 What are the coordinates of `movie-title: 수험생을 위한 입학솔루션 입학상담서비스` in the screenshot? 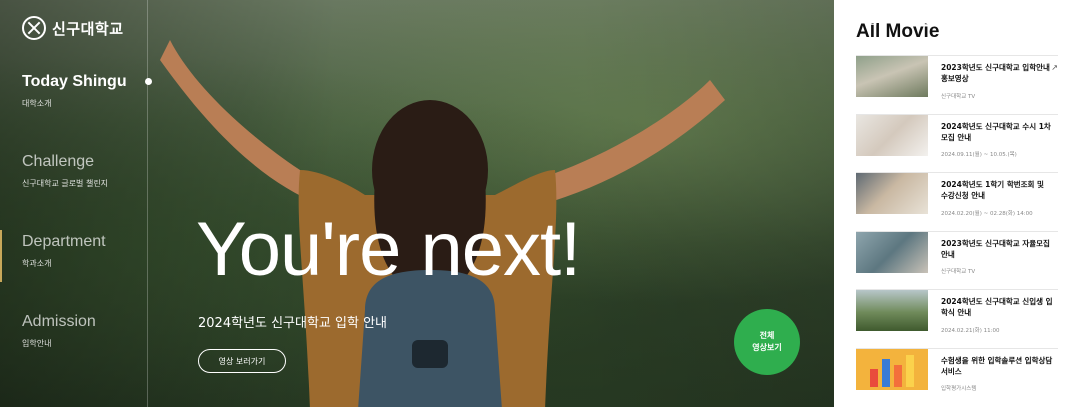 It's located at (997, 365).